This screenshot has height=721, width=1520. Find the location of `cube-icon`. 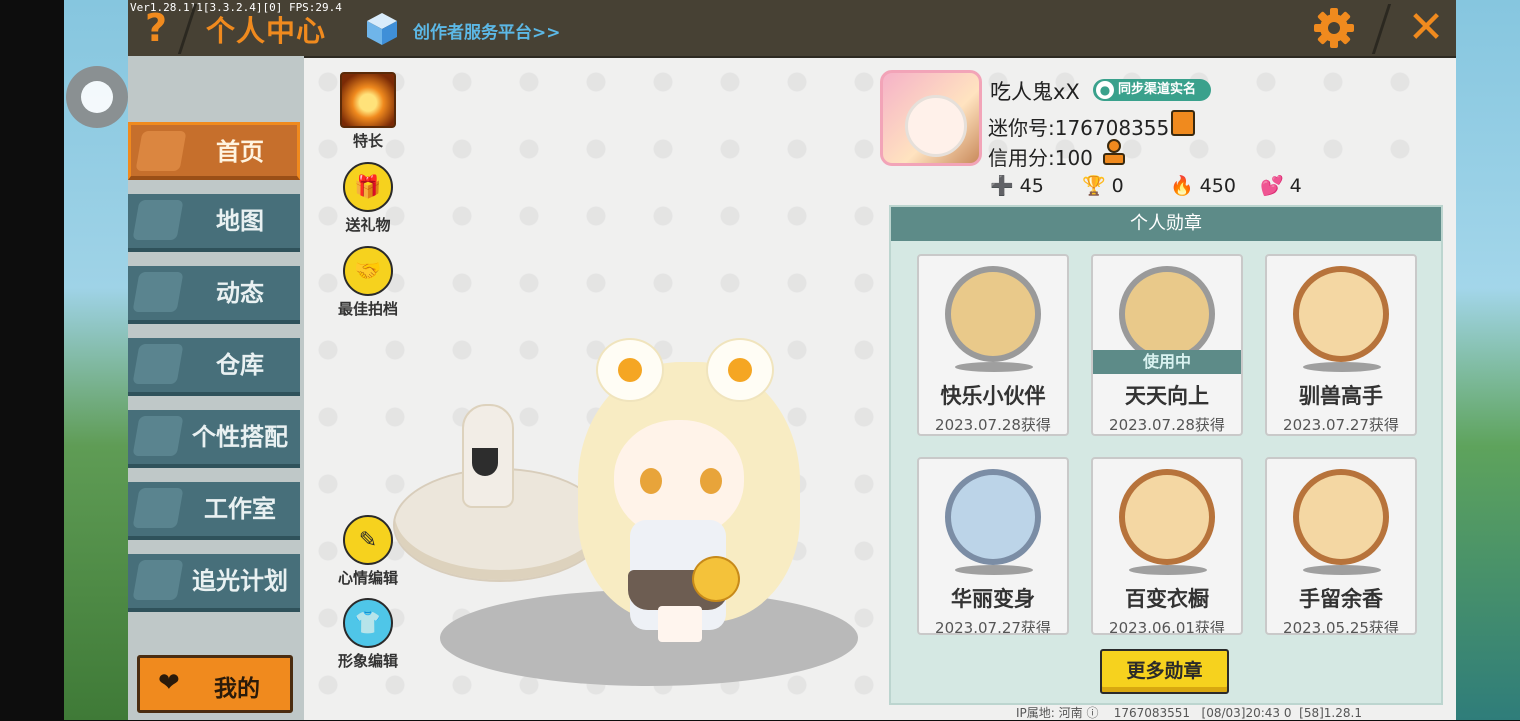

cube-icon is located at coordinates (382, 29).